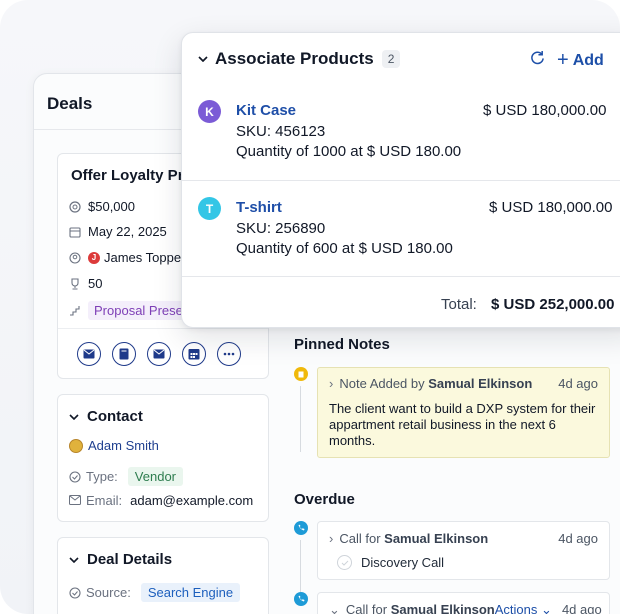  I want to click on associate-products-header: Associate Products 2, so click(299, 59).